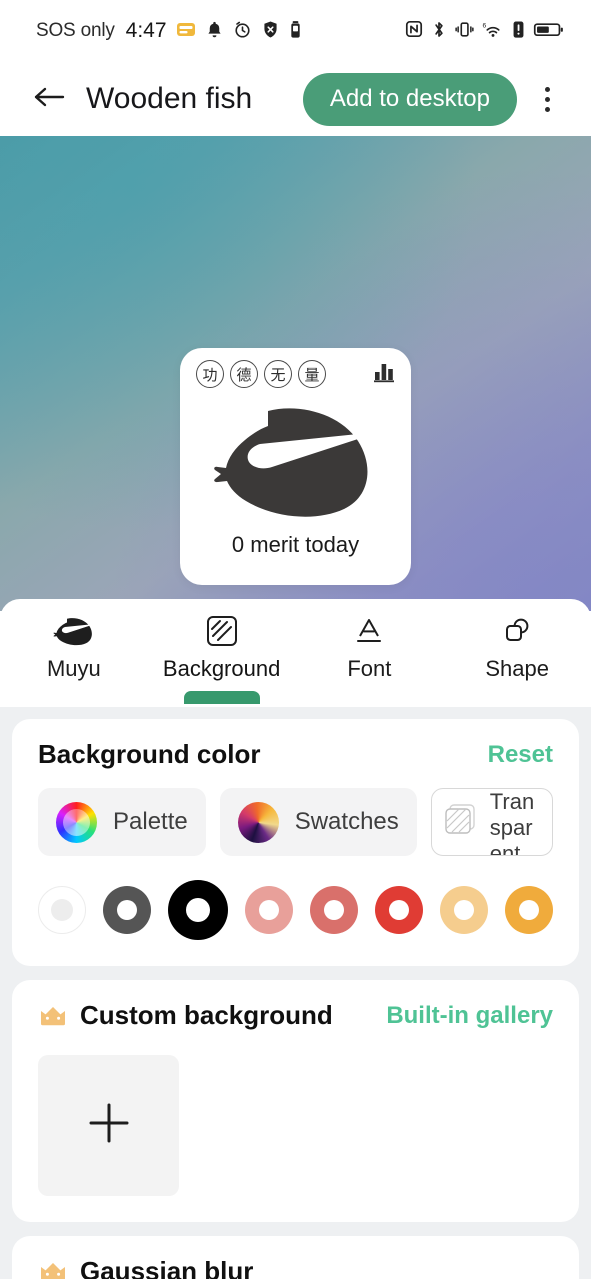 This screenshot has width=591, height=1280. What do you see at coordinates (167, 1267) in the screenshot?
I see `gaussian-blur-title: Gaussian blur` at bounding box center [167, 1267].